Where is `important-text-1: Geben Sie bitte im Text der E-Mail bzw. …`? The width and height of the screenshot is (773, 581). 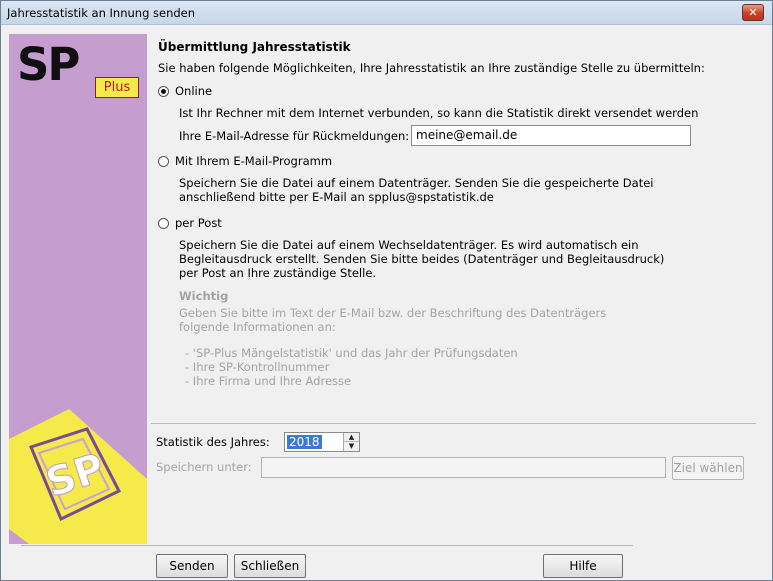
important-text-1: Geben Sie bitte im Text der E-Mail bzw. … is located at coordinates (393, 313).